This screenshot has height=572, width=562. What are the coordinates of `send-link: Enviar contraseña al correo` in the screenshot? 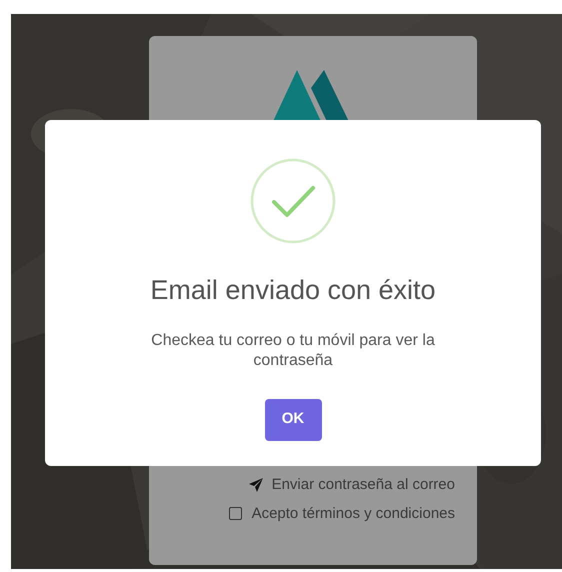 It's located at (363, 485).